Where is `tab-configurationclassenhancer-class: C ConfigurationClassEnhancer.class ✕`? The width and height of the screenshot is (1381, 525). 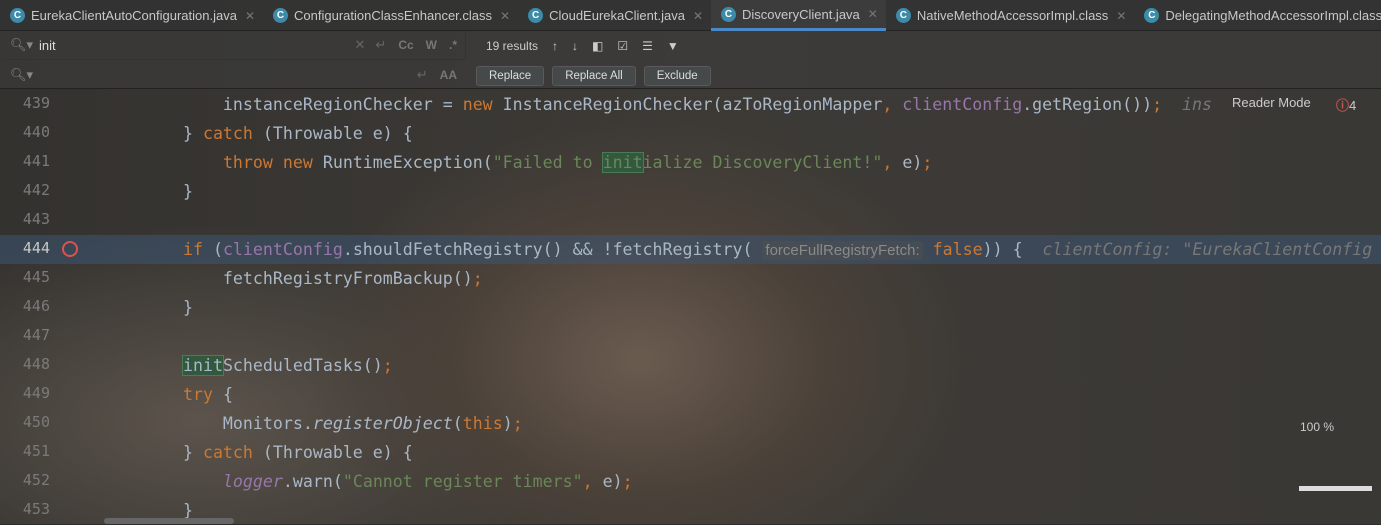
tab-configurationclassenhancer-class: C ConfigurationClassEnhancer.class ✕ is located at coordinates (390, 15).